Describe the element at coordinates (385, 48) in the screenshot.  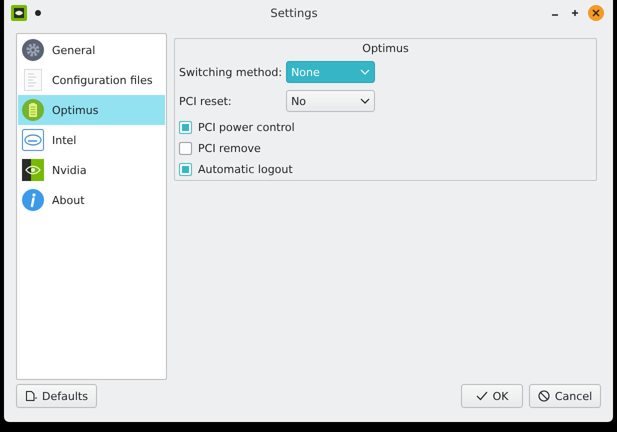
I see `group-title: Optimus` at that location.